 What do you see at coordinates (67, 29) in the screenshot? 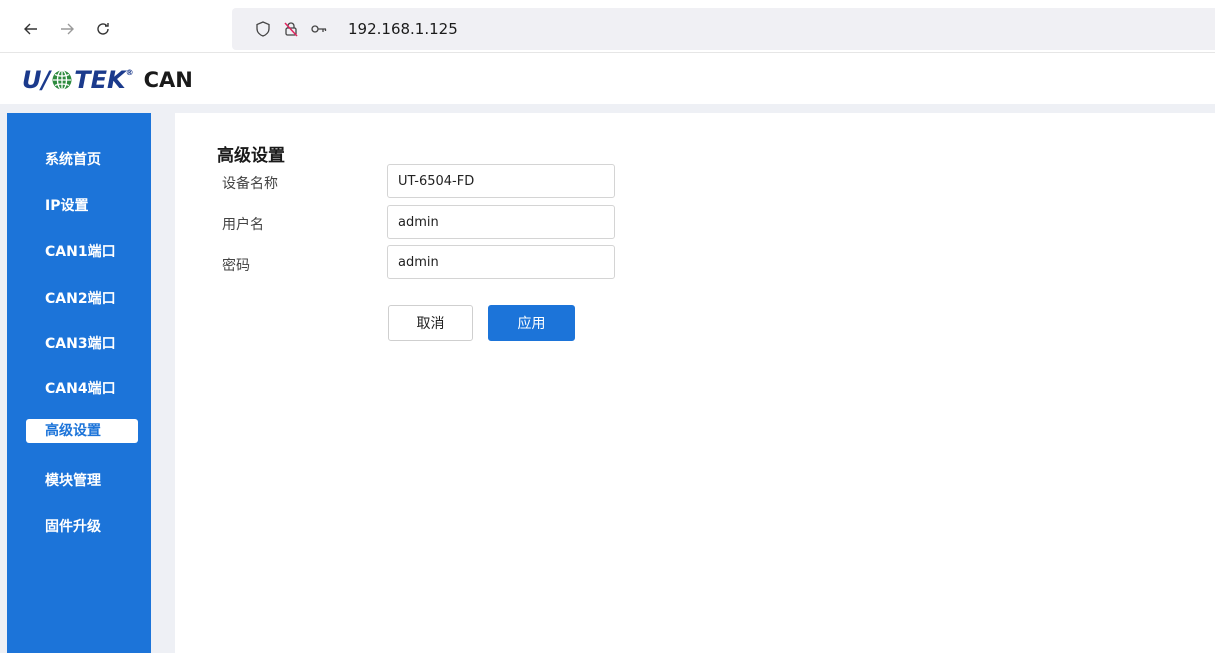
I see `forward-icon` at bounding box center [67, 29].